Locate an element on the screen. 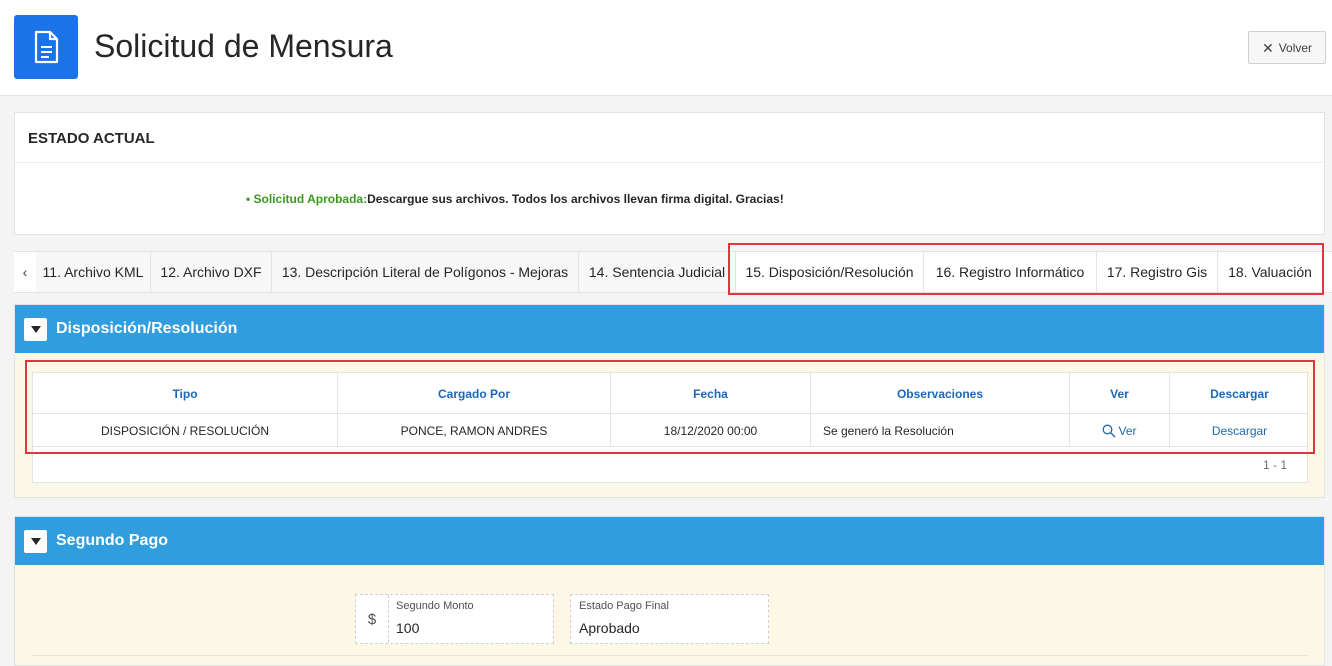  tab-disposicion-resolucion: 15. Disposición/Resolución is located at coordinates (830, 272).